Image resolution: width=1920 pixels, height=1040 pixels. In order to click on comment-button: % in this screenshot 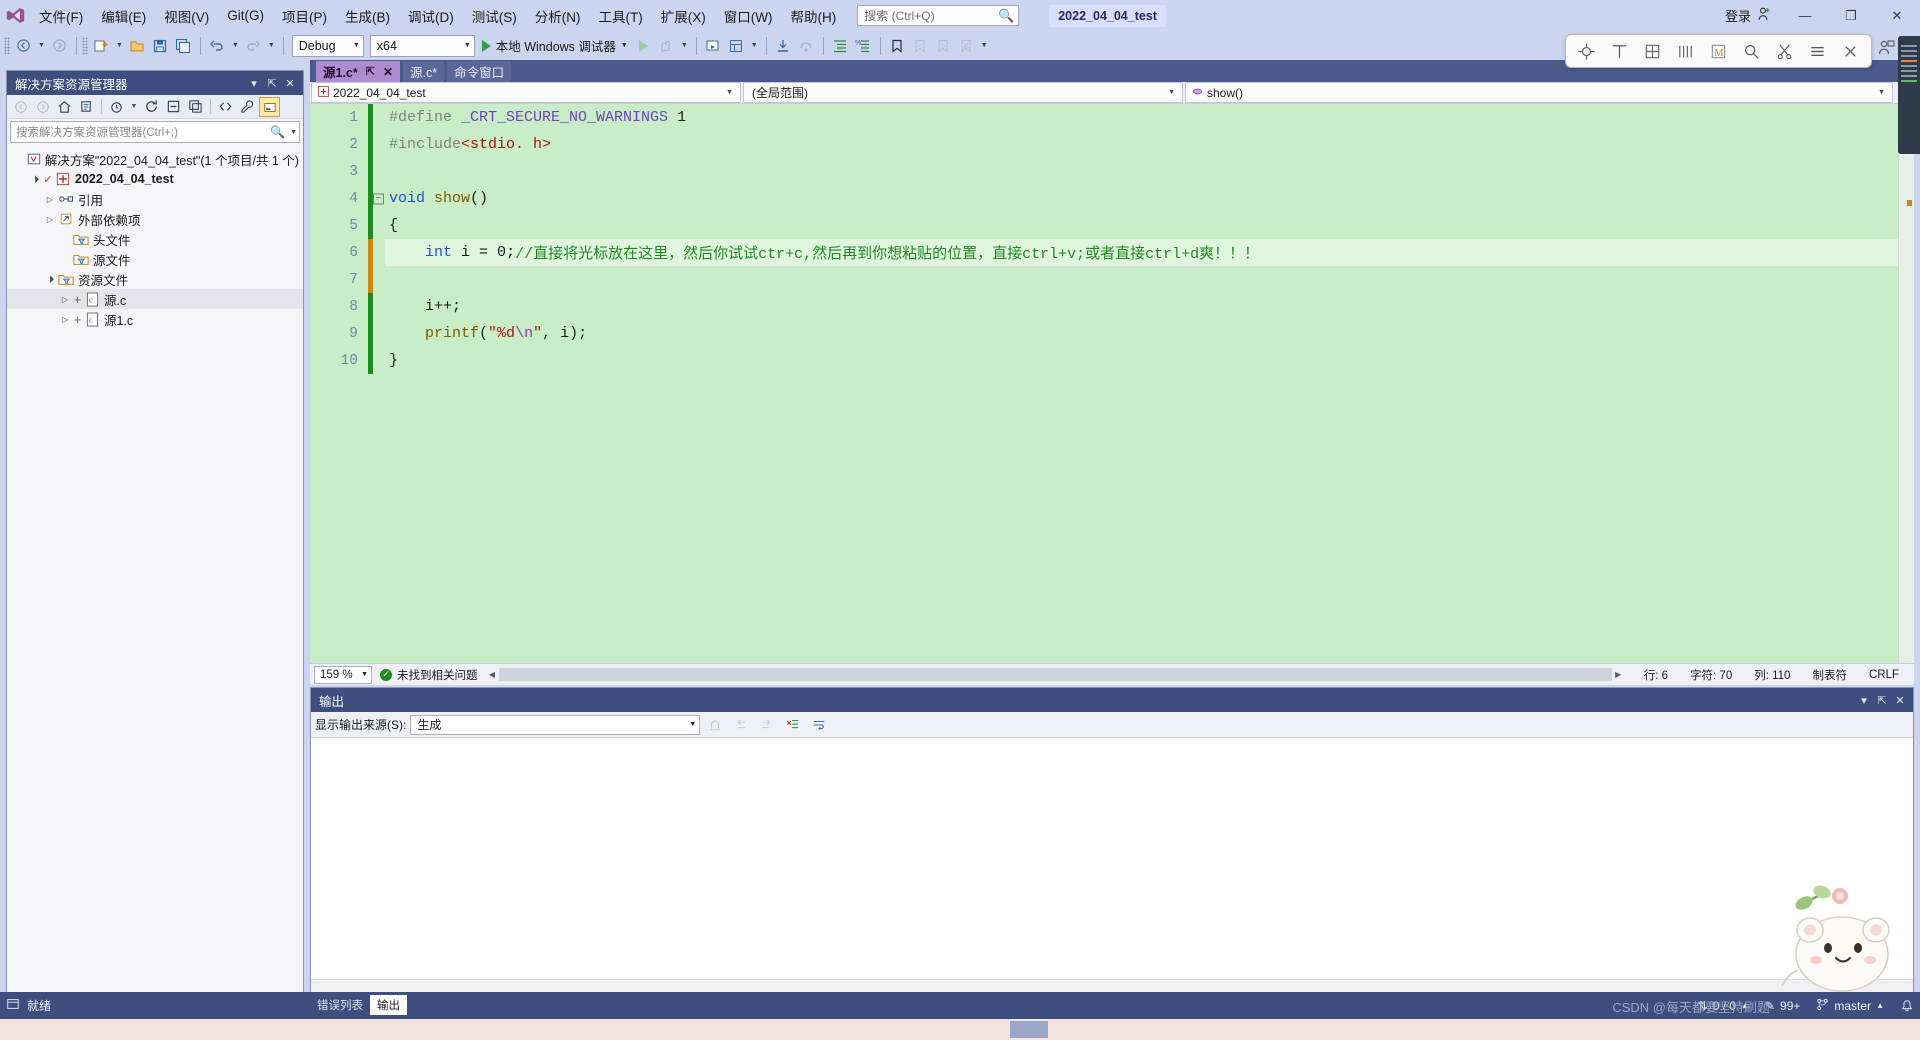, I will do `click(863, 45)`.